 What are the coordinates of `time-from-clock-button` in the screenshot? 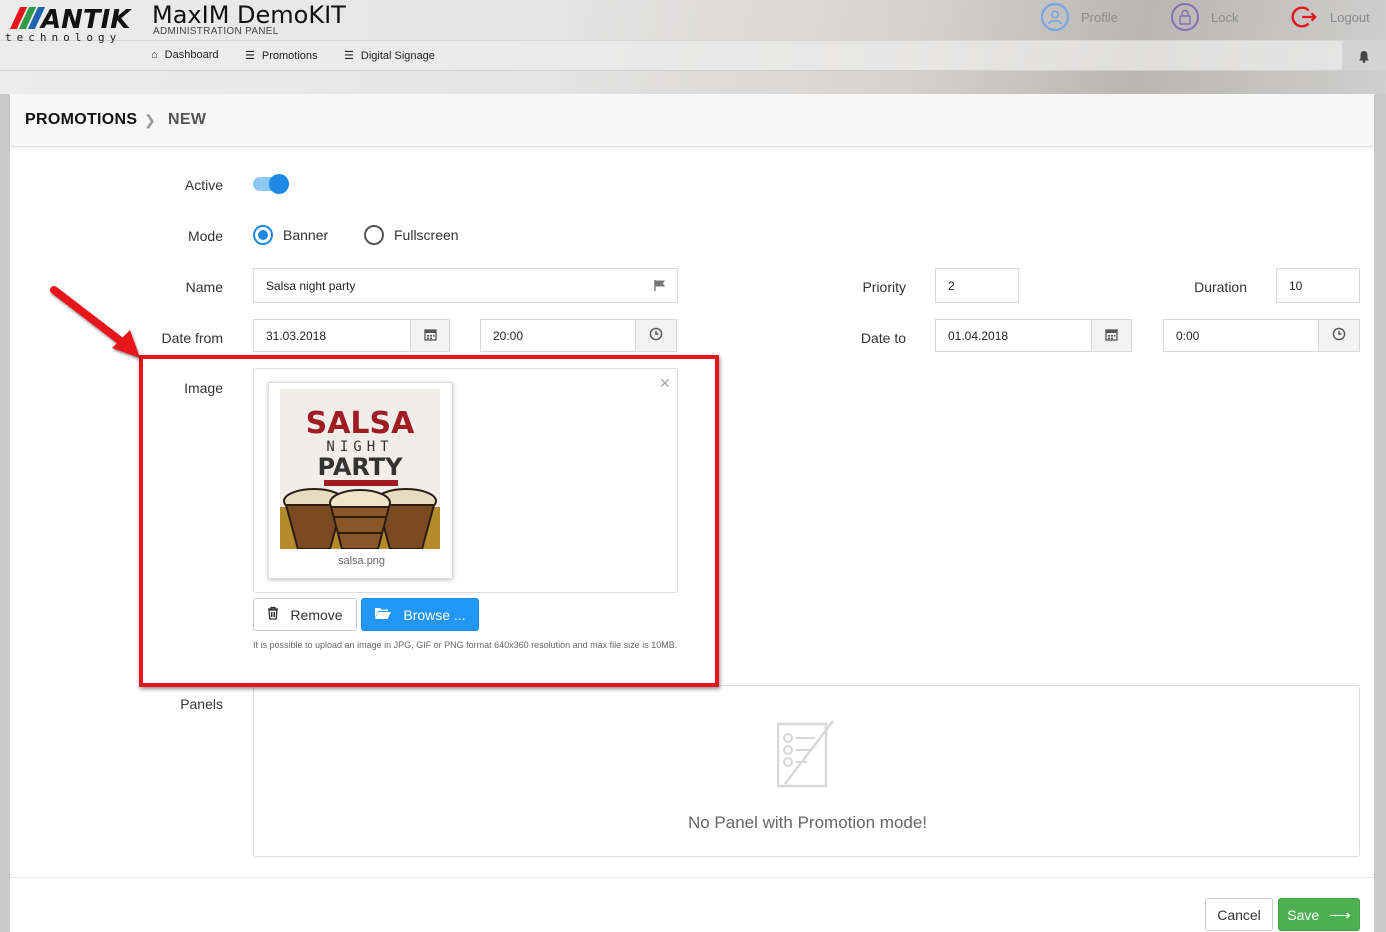 It's located at (656, 335).